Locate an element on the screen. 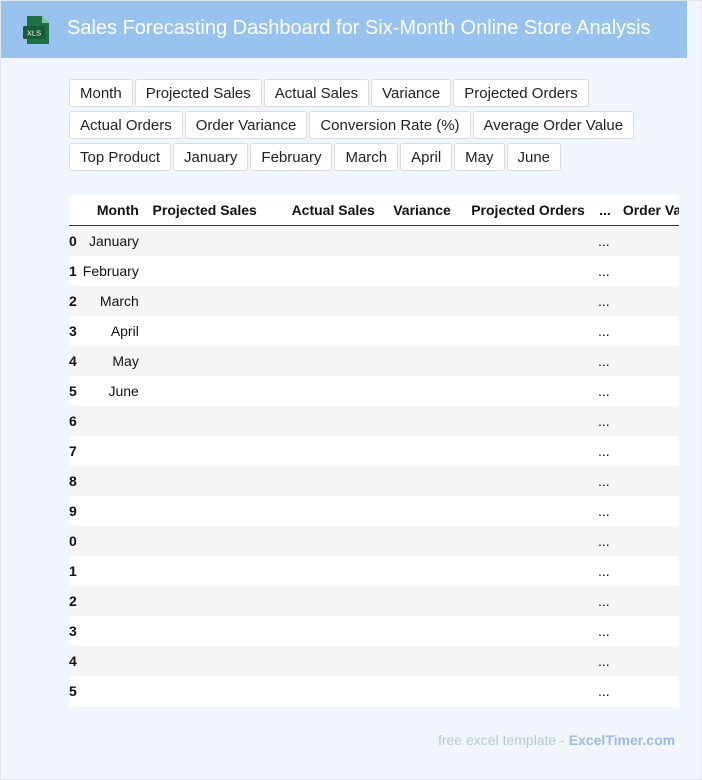 The height and width of the screenshot is (780, 702). row-index: 8 is located at coordinates (73, 481).